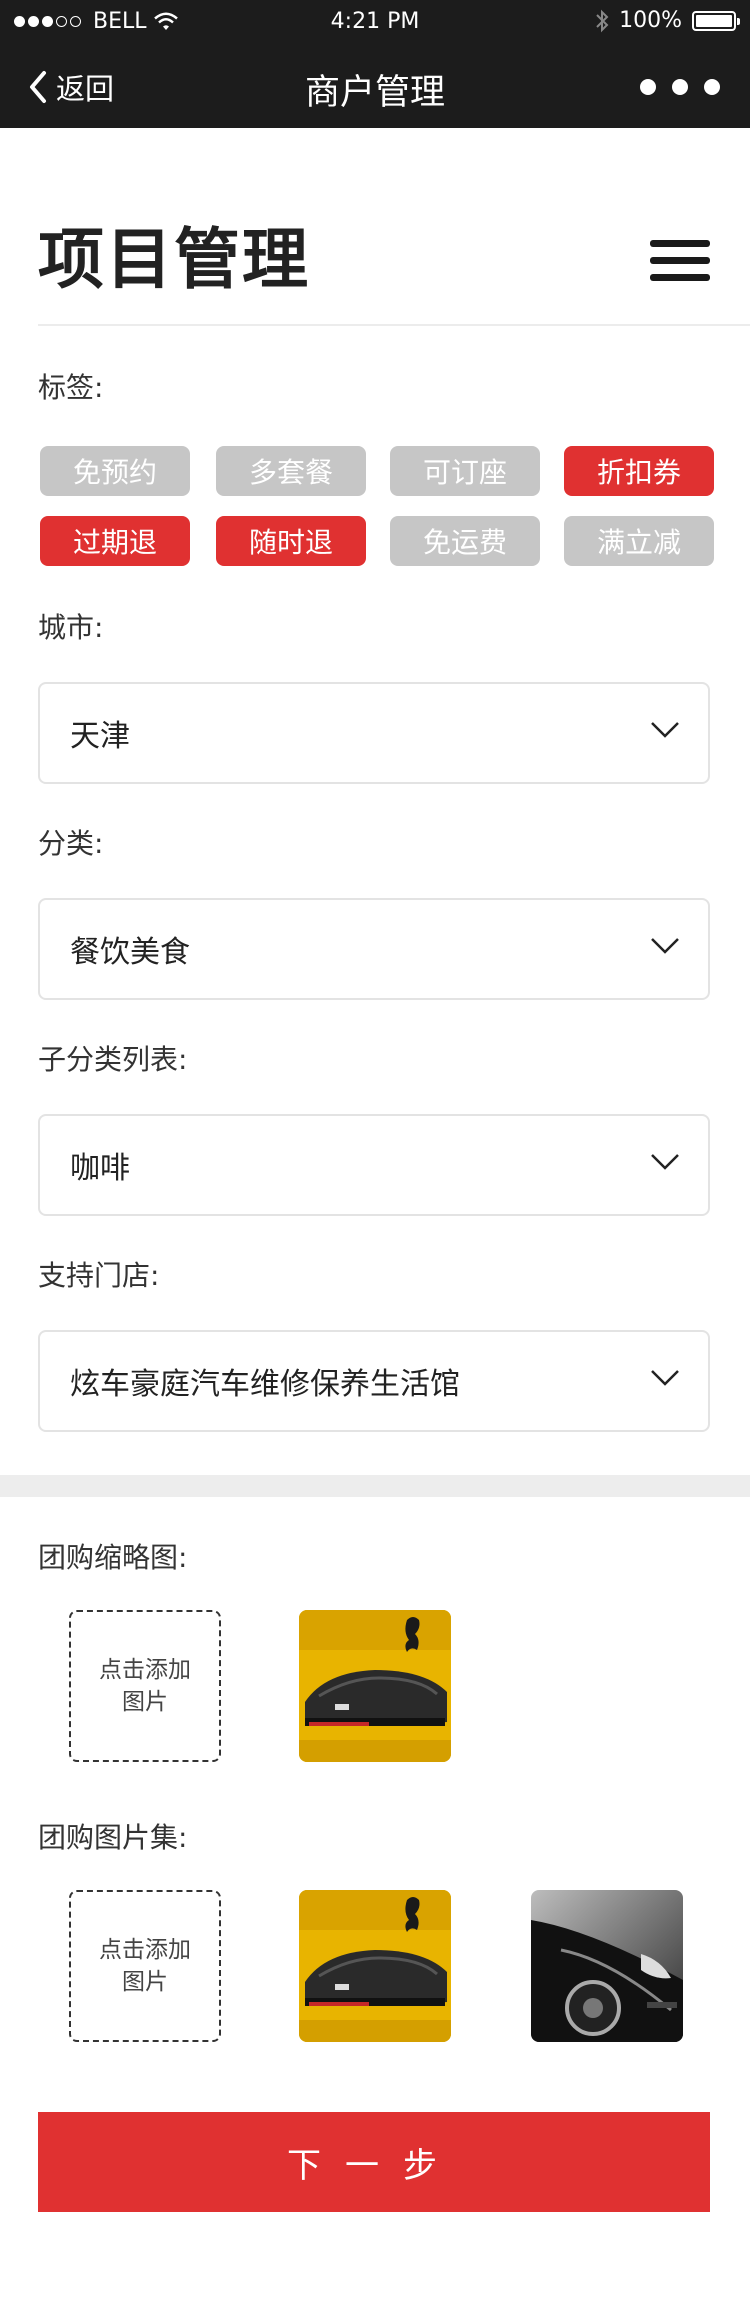 This screenshot has height=2320, width=750. I want to click on city-value: 天津, so click(100, 736).